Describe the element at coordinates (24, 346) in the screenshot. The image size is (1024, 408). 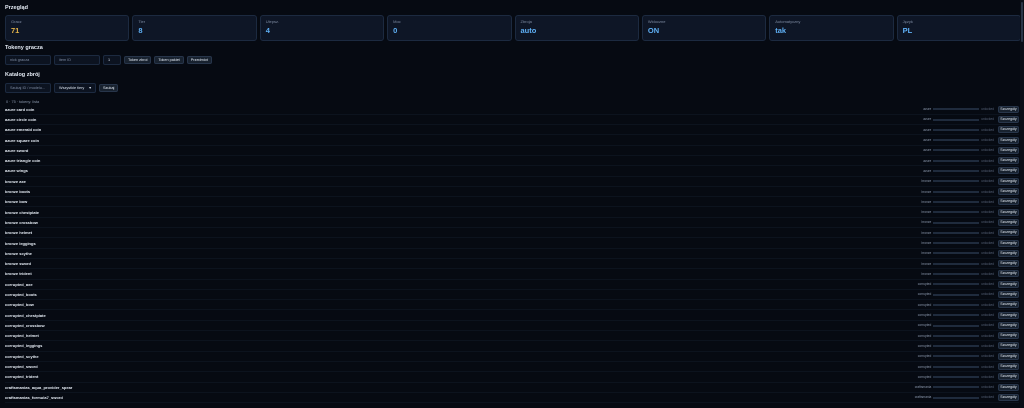
I see `item-name: corrupted_leggings` at that location.